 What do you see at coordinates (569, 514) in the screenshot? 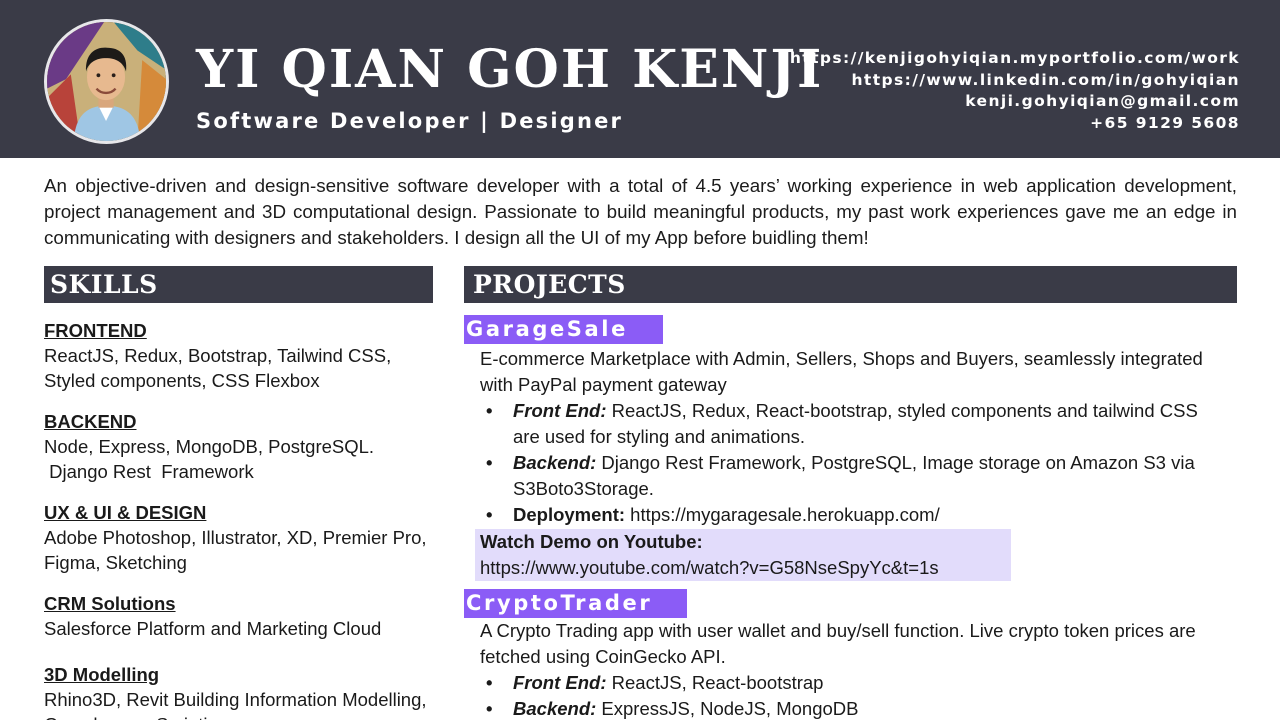
I see `bullet-label: Deployment:` at bounding box center [569, 514].